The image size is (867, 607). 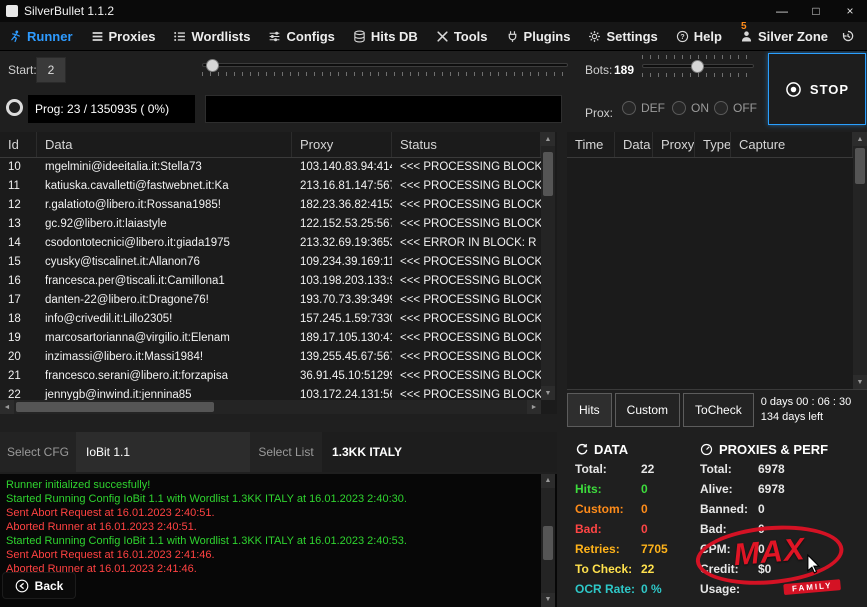 What do you see at coordinates (14, 394) in the screenshot?
I see `table-cell: 22` at bounding box center [14, 394].